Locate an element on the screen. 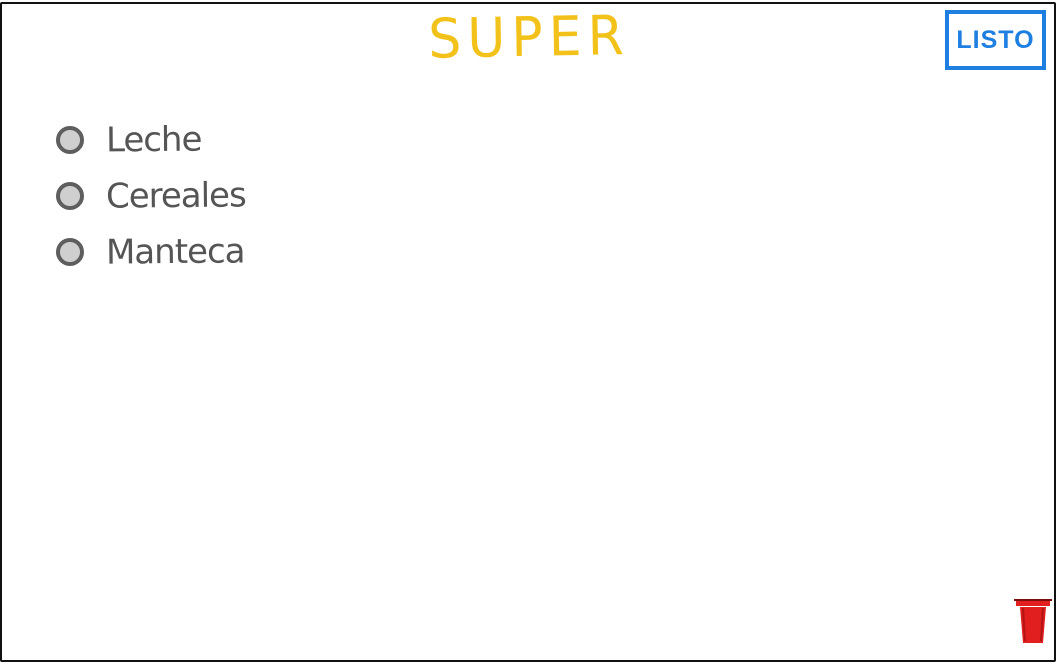 The image size is (1058, 662). list-item: Manteca is located at coordinates (151, 252).